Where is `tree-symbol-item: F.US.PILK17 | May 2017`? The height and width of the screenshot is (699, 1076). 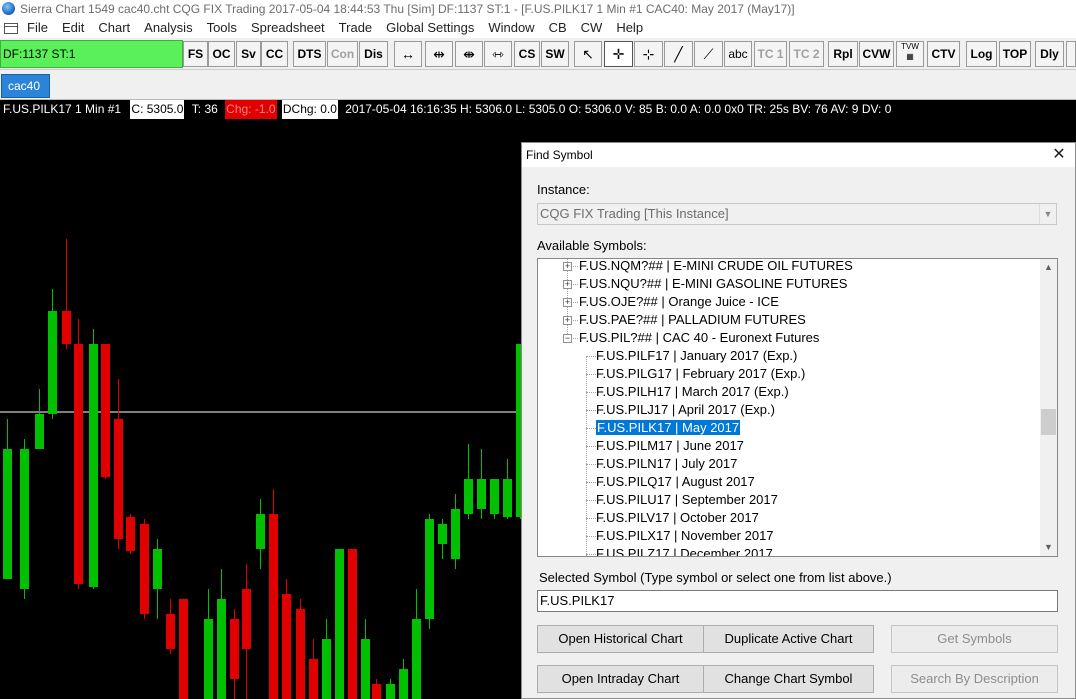 tree-symbol-item: F.US.PILK17 | May 2017 is located at coordinates (668, 428).